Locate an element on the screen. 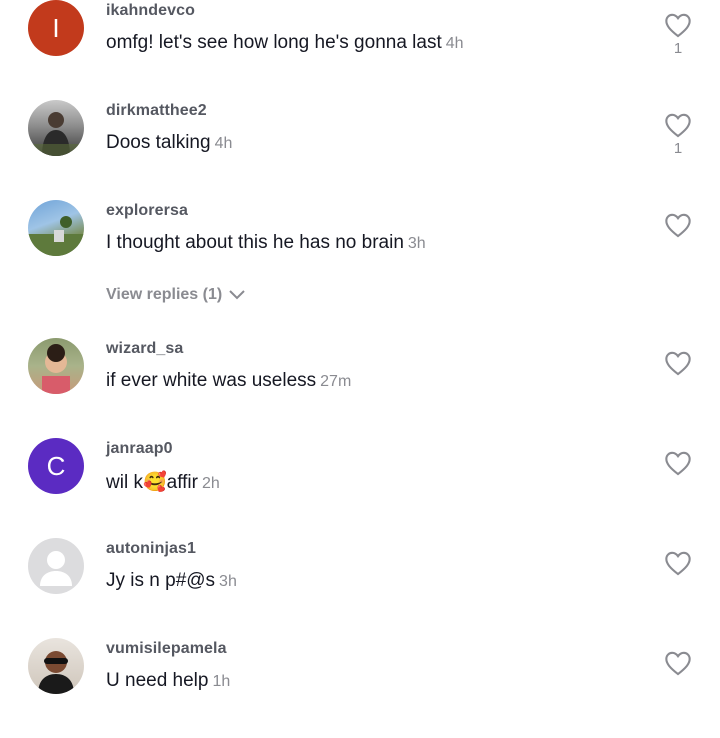 Image resolution: width=720 pixels, height=738 pixels. comment-item: dirkmatthee2 Doos talking 4h 1 is located at coordinates (360, 150).